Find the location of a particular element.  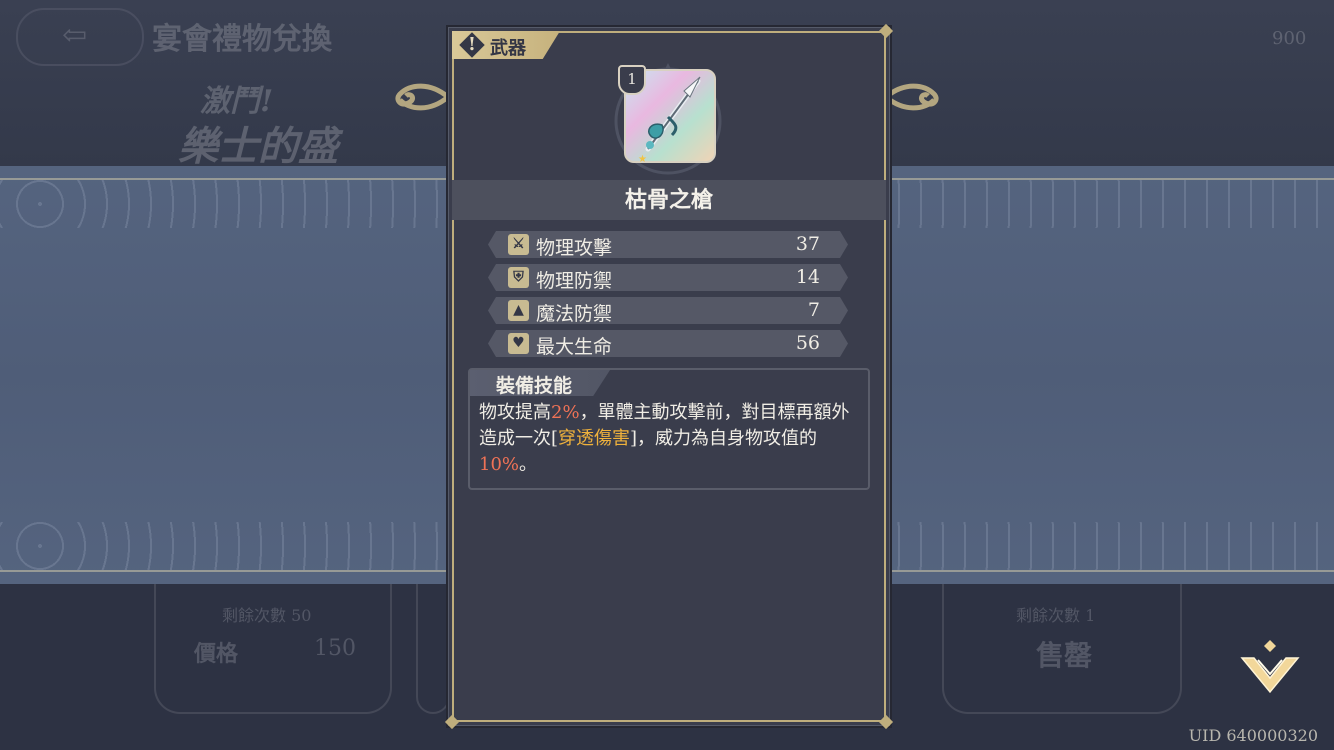

stat-value: 56 is located at coordinates (807, 343).